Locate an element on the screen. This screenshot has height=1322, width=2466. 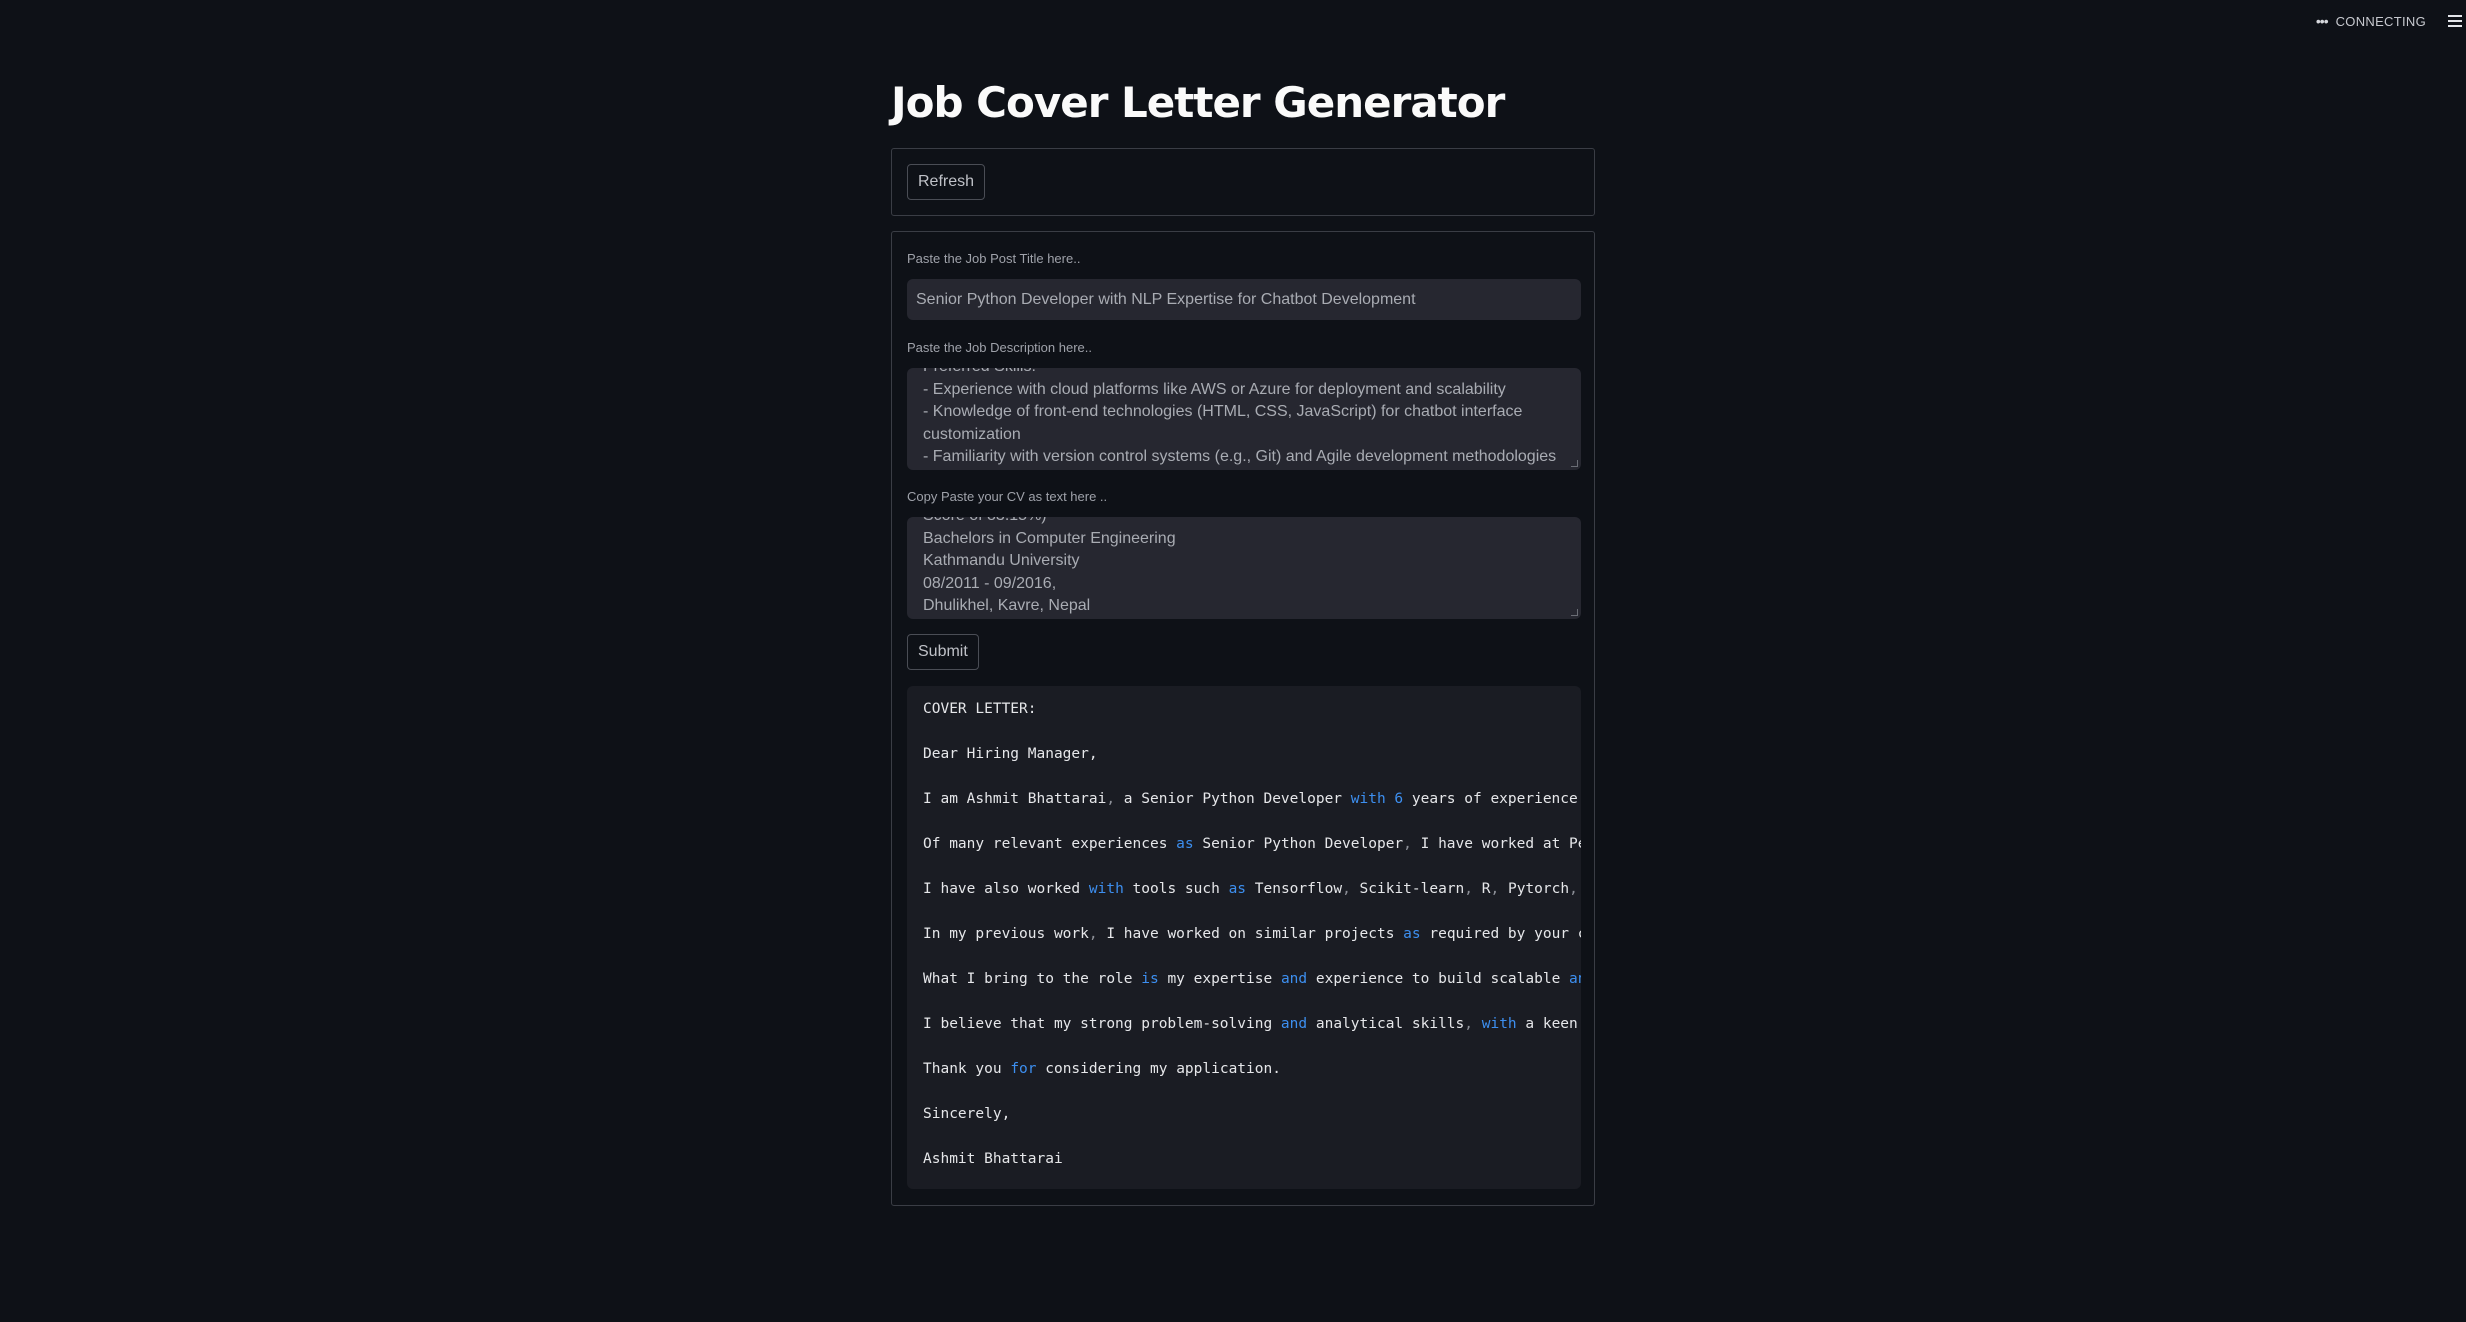
refresh-container: Refresh is located at coordinates (1243, 182).